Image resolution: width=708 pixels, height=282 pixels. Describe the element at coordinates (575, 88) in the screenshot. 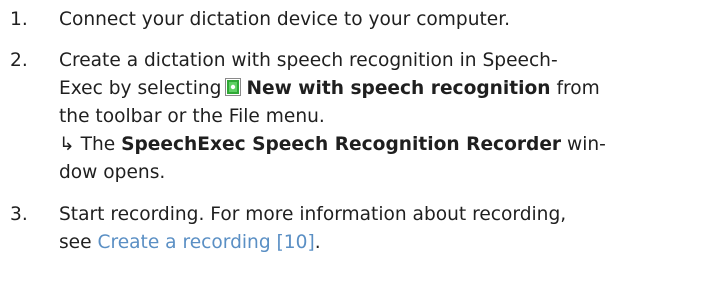

I see `step-text-segment: from` at that location.